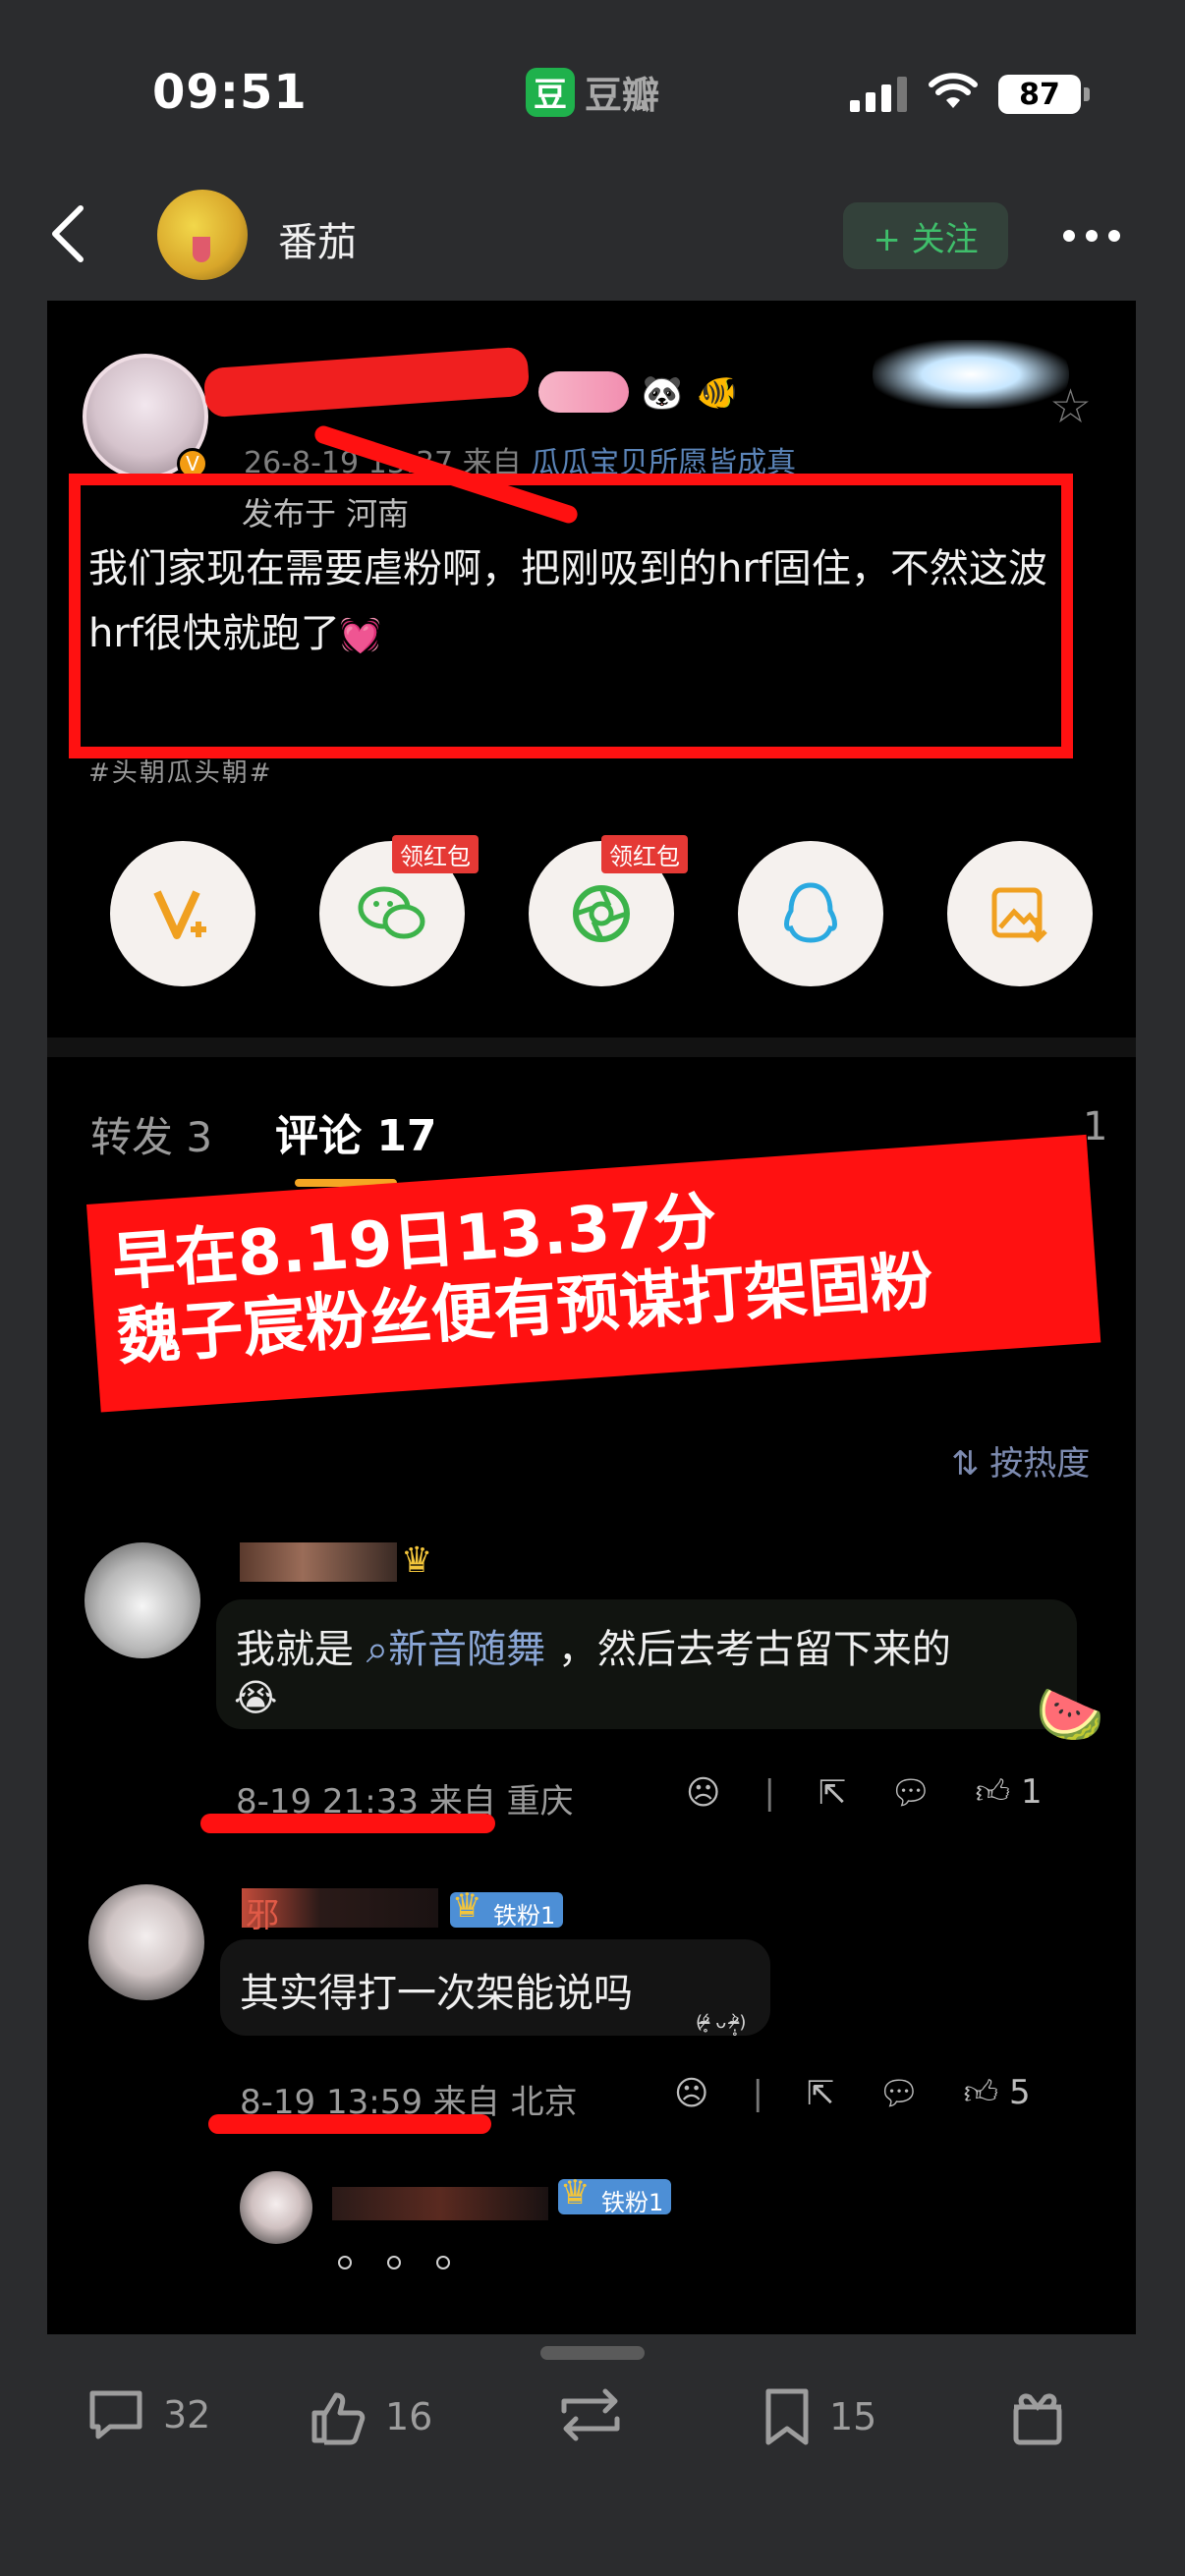  Describe the element at coordinates (623, 95) in the screenshot. I see `status-app-name: 豆瓣` at that location.